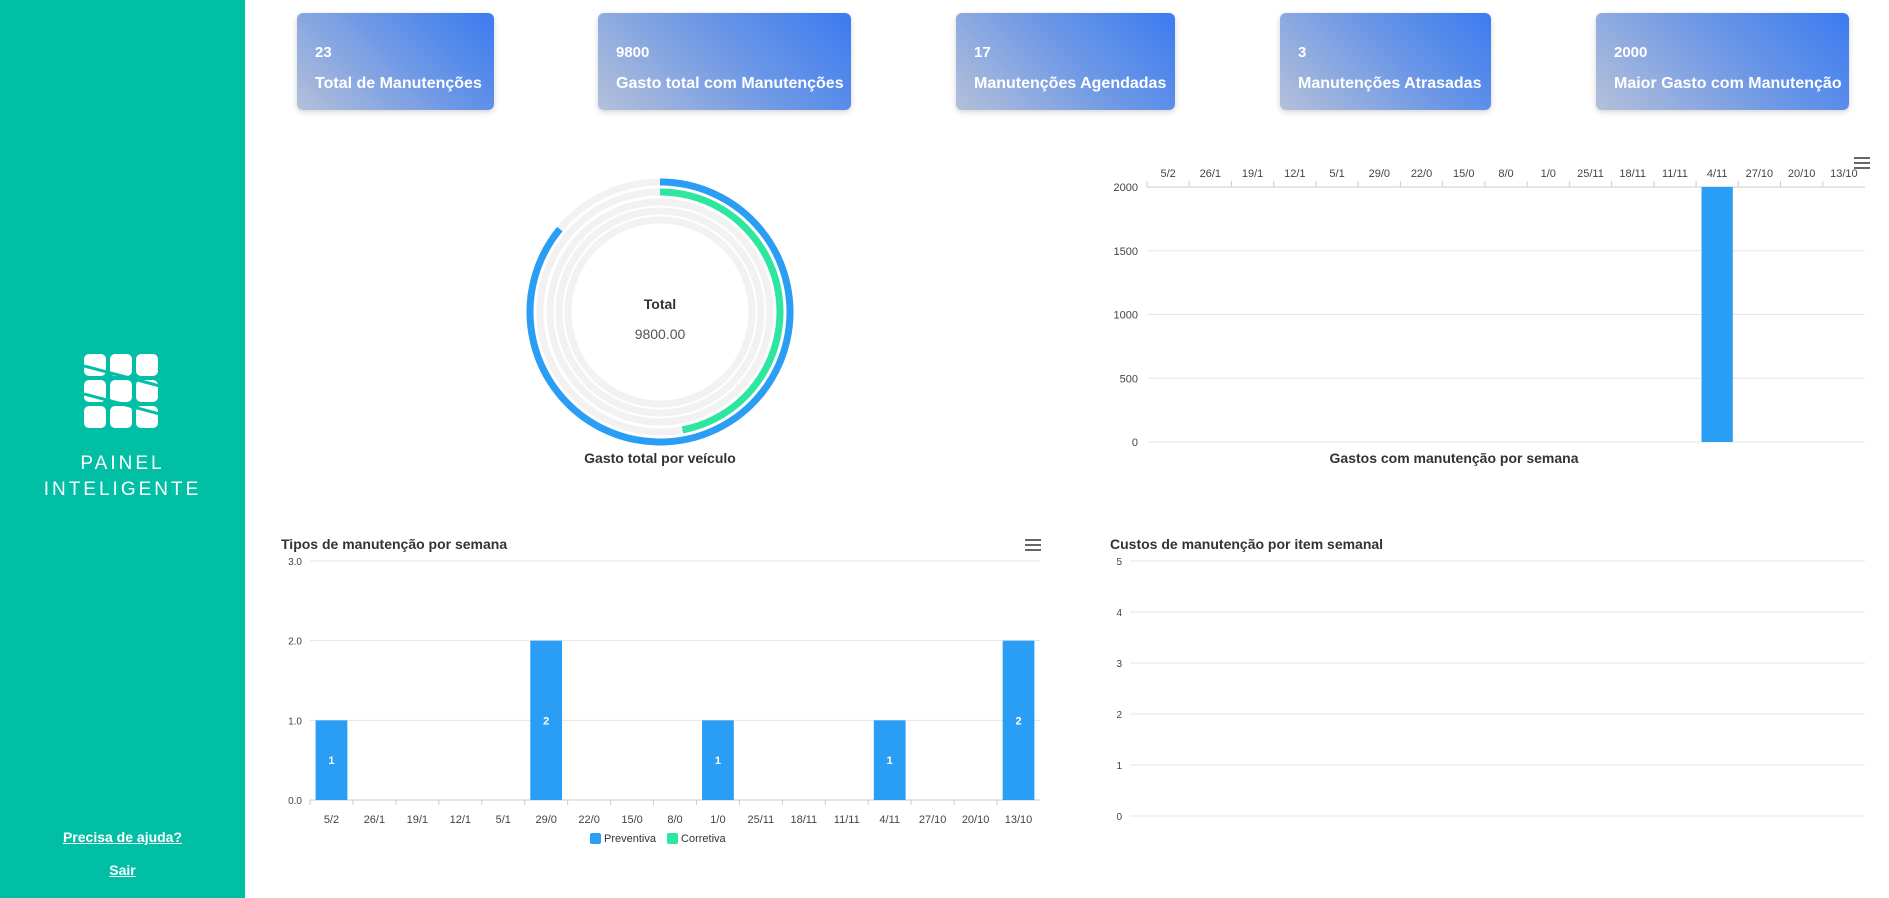  What do you see at coordinates (1119, 613) in the screenshot?
I see `y-tick-label: 4` at bounding box center [1119, 613].